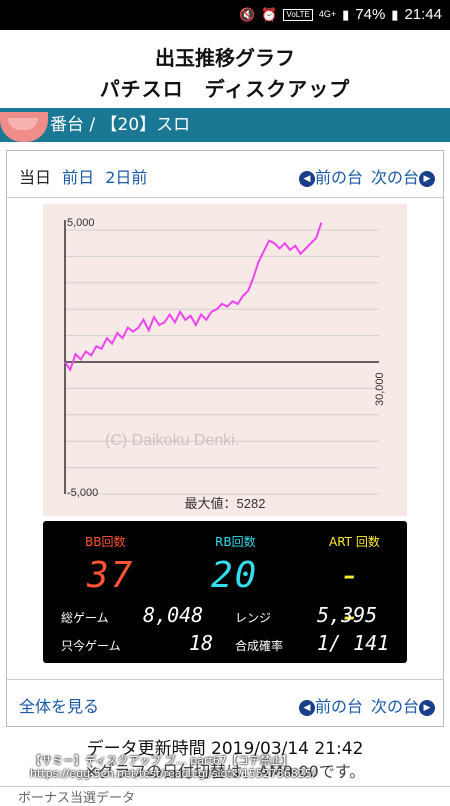  I want to click on y-tick-label: -5,000, so click(82, 493).